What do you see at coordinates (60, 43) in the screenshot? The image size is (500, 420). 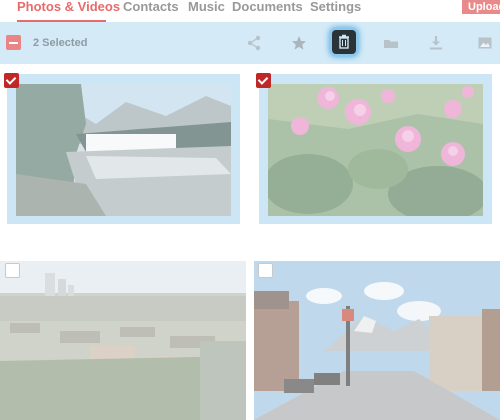 I see `selected-count: 2 Selected` at bounding box center [60, 43].